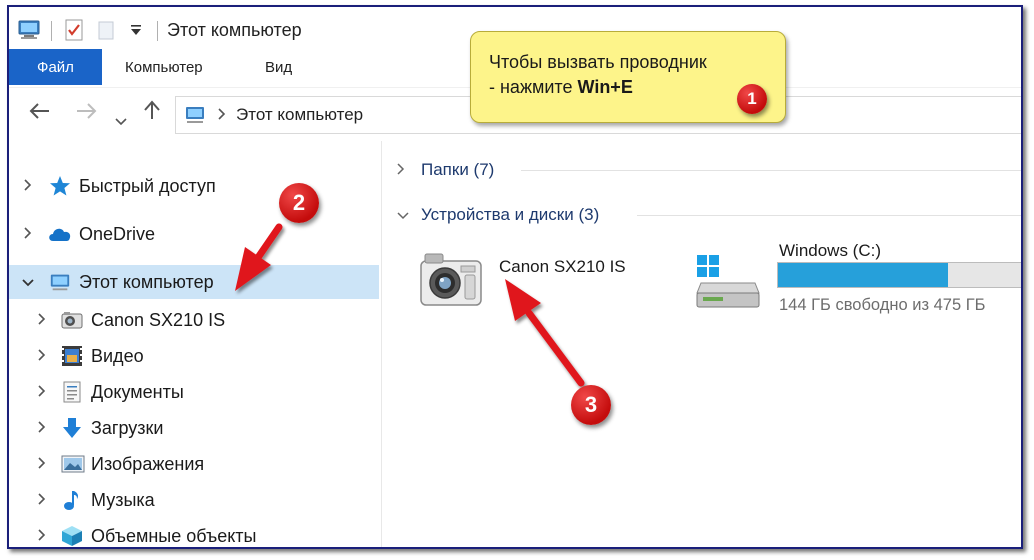  What do you see at coordinates (591, 405) in the screenshot?
I see `step-badge-3: 3` at bounding box center [591, 405].